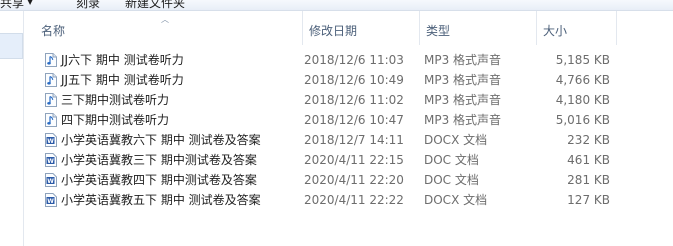  I want to click on file-modified-date: 2020/4/11 22:15, so click(354, 160).